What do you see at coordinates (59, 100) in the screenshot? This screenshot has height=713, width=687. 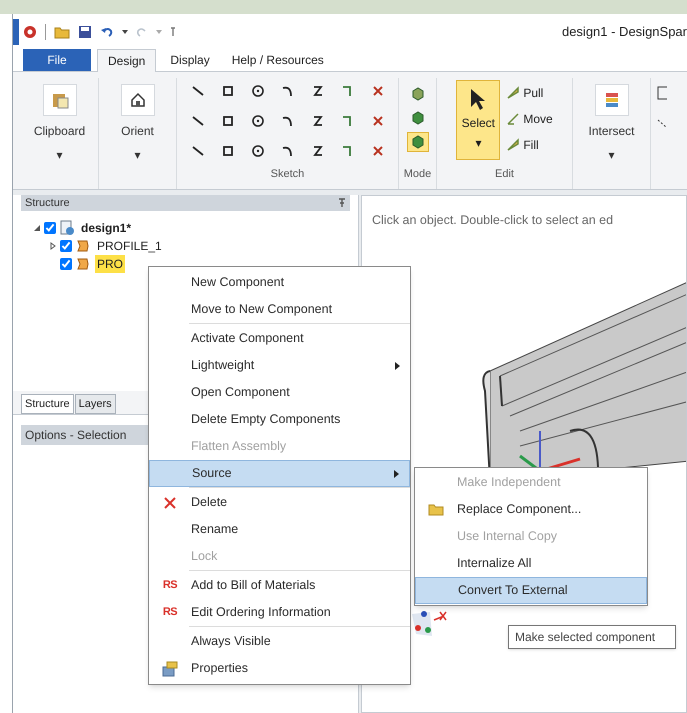 I see `clipboard-icon` at bounding box center [59, 100].